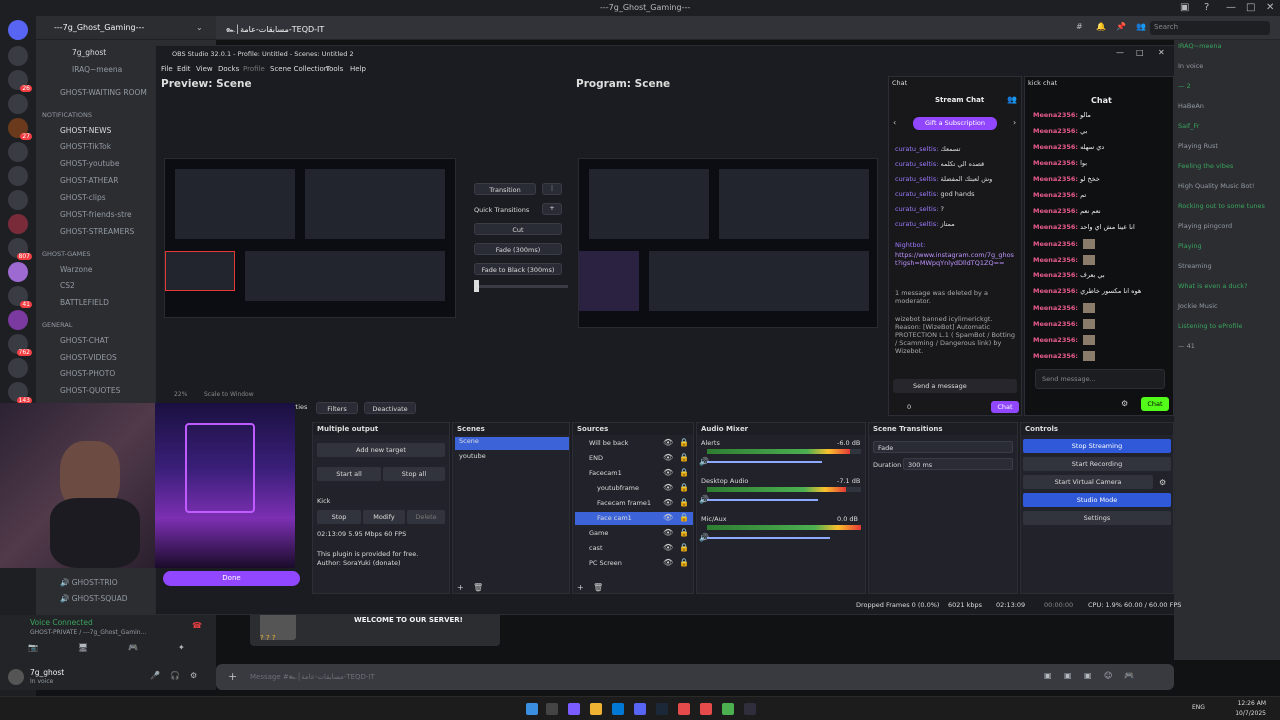 The width and height of the screenshot is (1280, 720). What do you see at coordinates (521, 286) in the screenshot?
I see `tbar-slider` at bounding box center [521, 286].